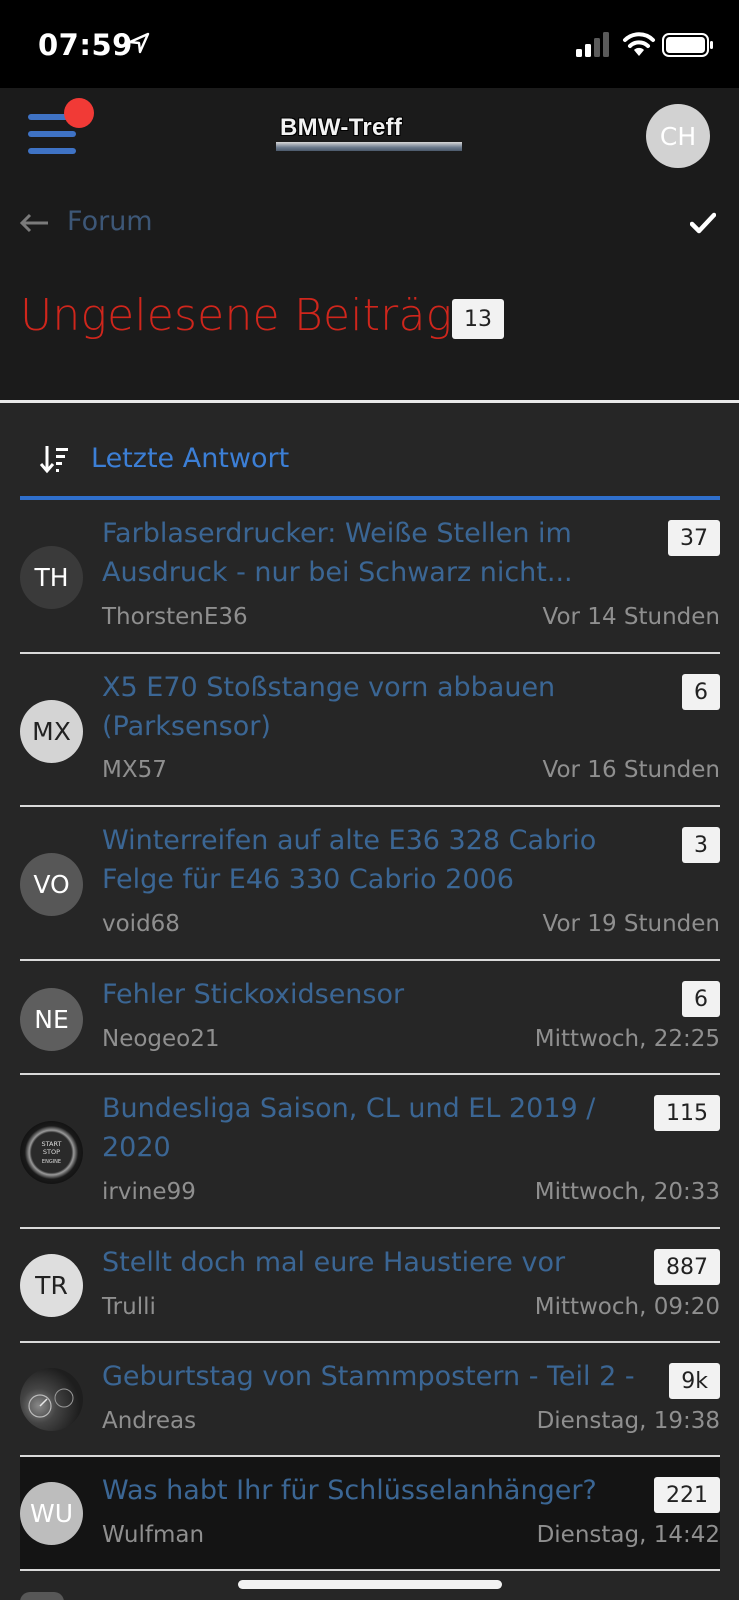 The image size is (739, 1600). I want to click on avatar: VO, so click(51, 884).